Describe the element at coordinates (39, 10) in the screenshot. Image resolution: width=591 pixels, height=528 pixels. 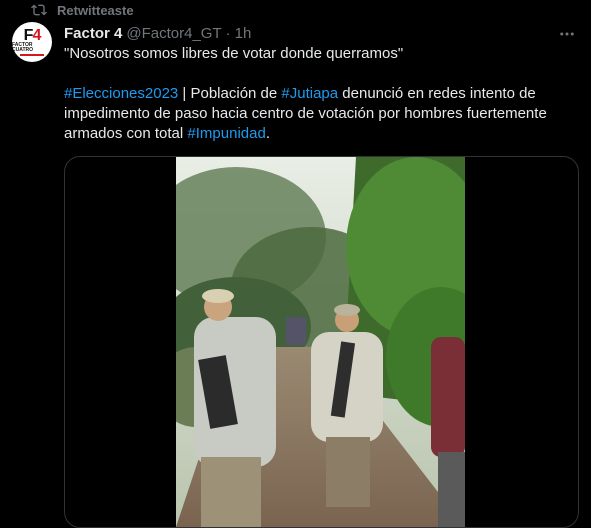
I see `retweet-icon` at that location.